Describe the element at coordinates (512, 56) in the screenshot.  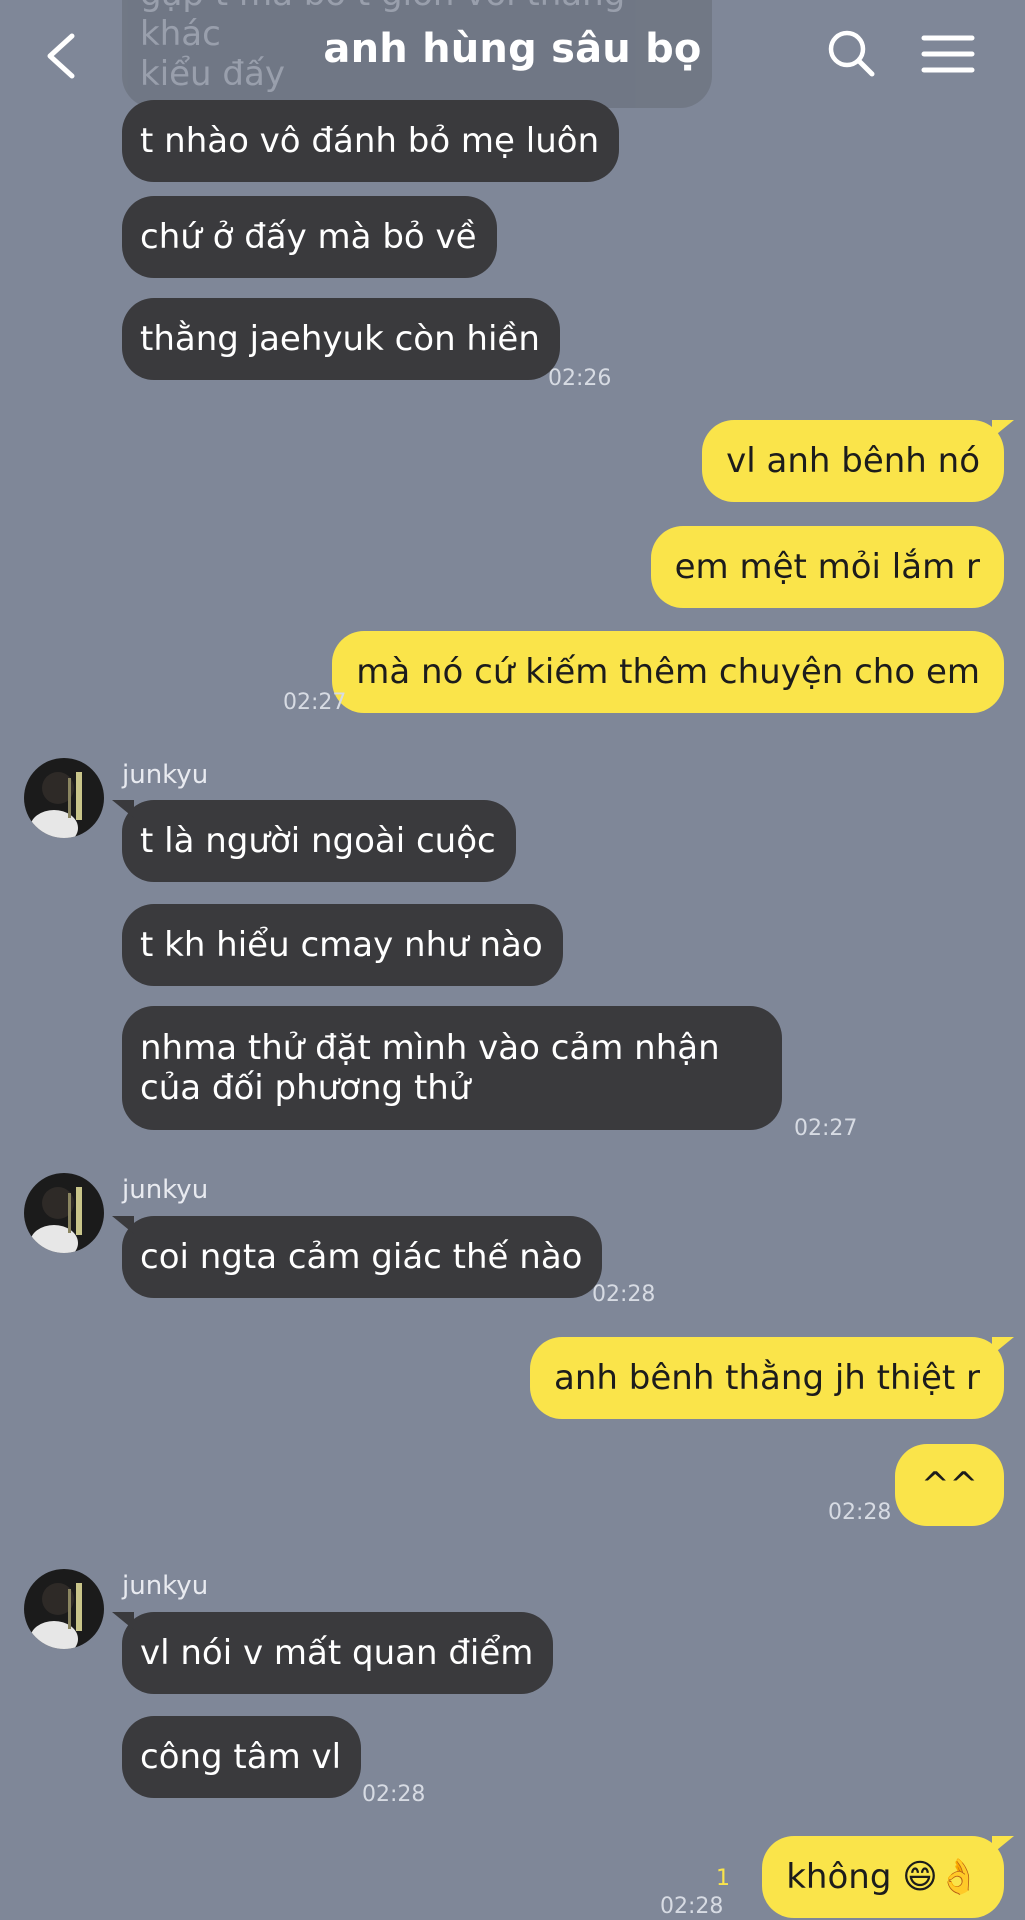
I see `chat-header: anh hùng sâu bọ` at that location.